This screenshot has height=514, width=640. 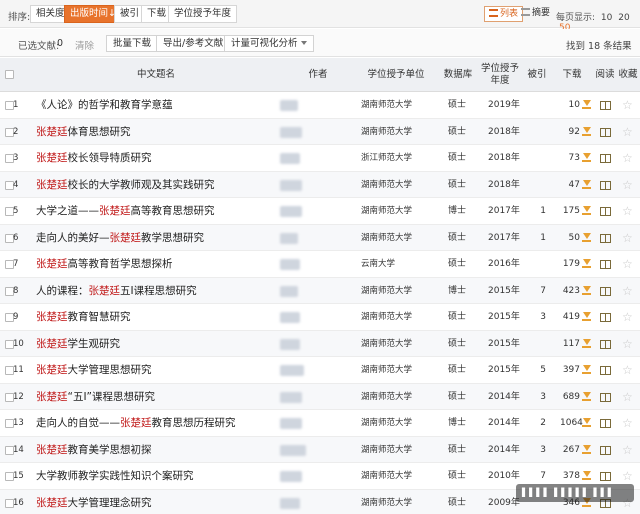 What do you see at coordinates (94, 370) in the screenshot?
I see `row-title-link: 张楚廷大学管理思想研究` at bounding box center [94, 370].